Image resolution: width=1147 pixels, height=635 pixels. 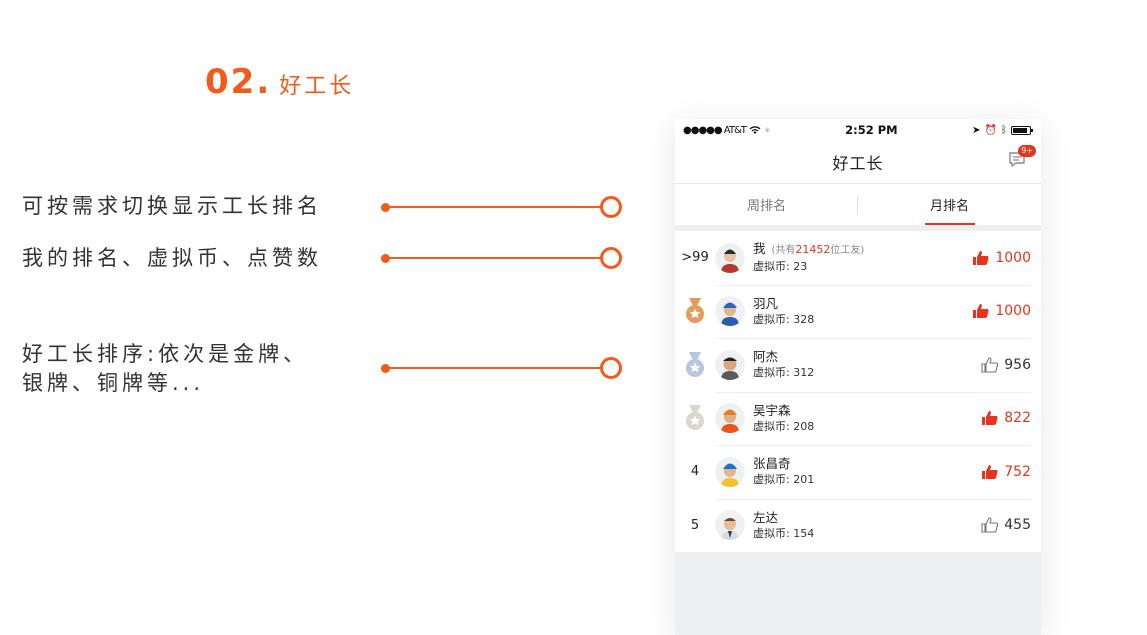 What do you see at coordinates (780, 267) in the screenshot?
I see `coins-value: 虚拟币: 23` at bounding box center [780, 267].